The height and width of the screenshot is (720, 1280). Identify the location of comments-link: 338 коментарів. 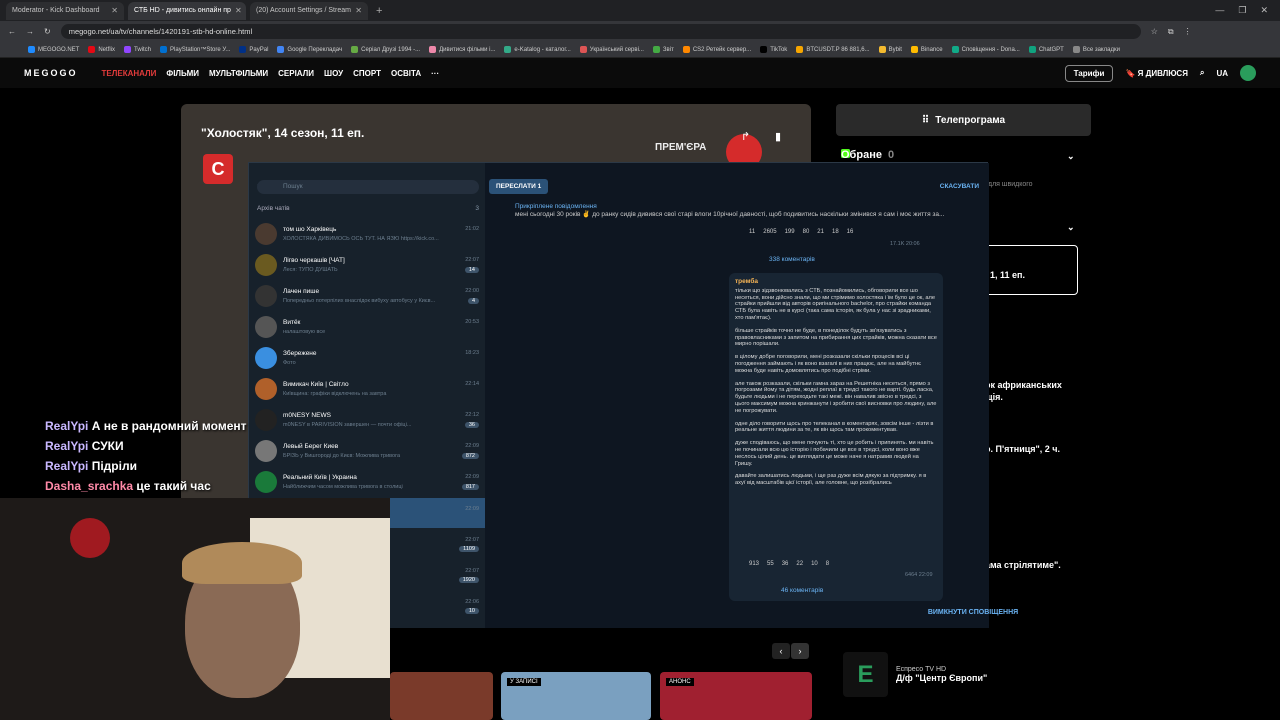
(792, 259).